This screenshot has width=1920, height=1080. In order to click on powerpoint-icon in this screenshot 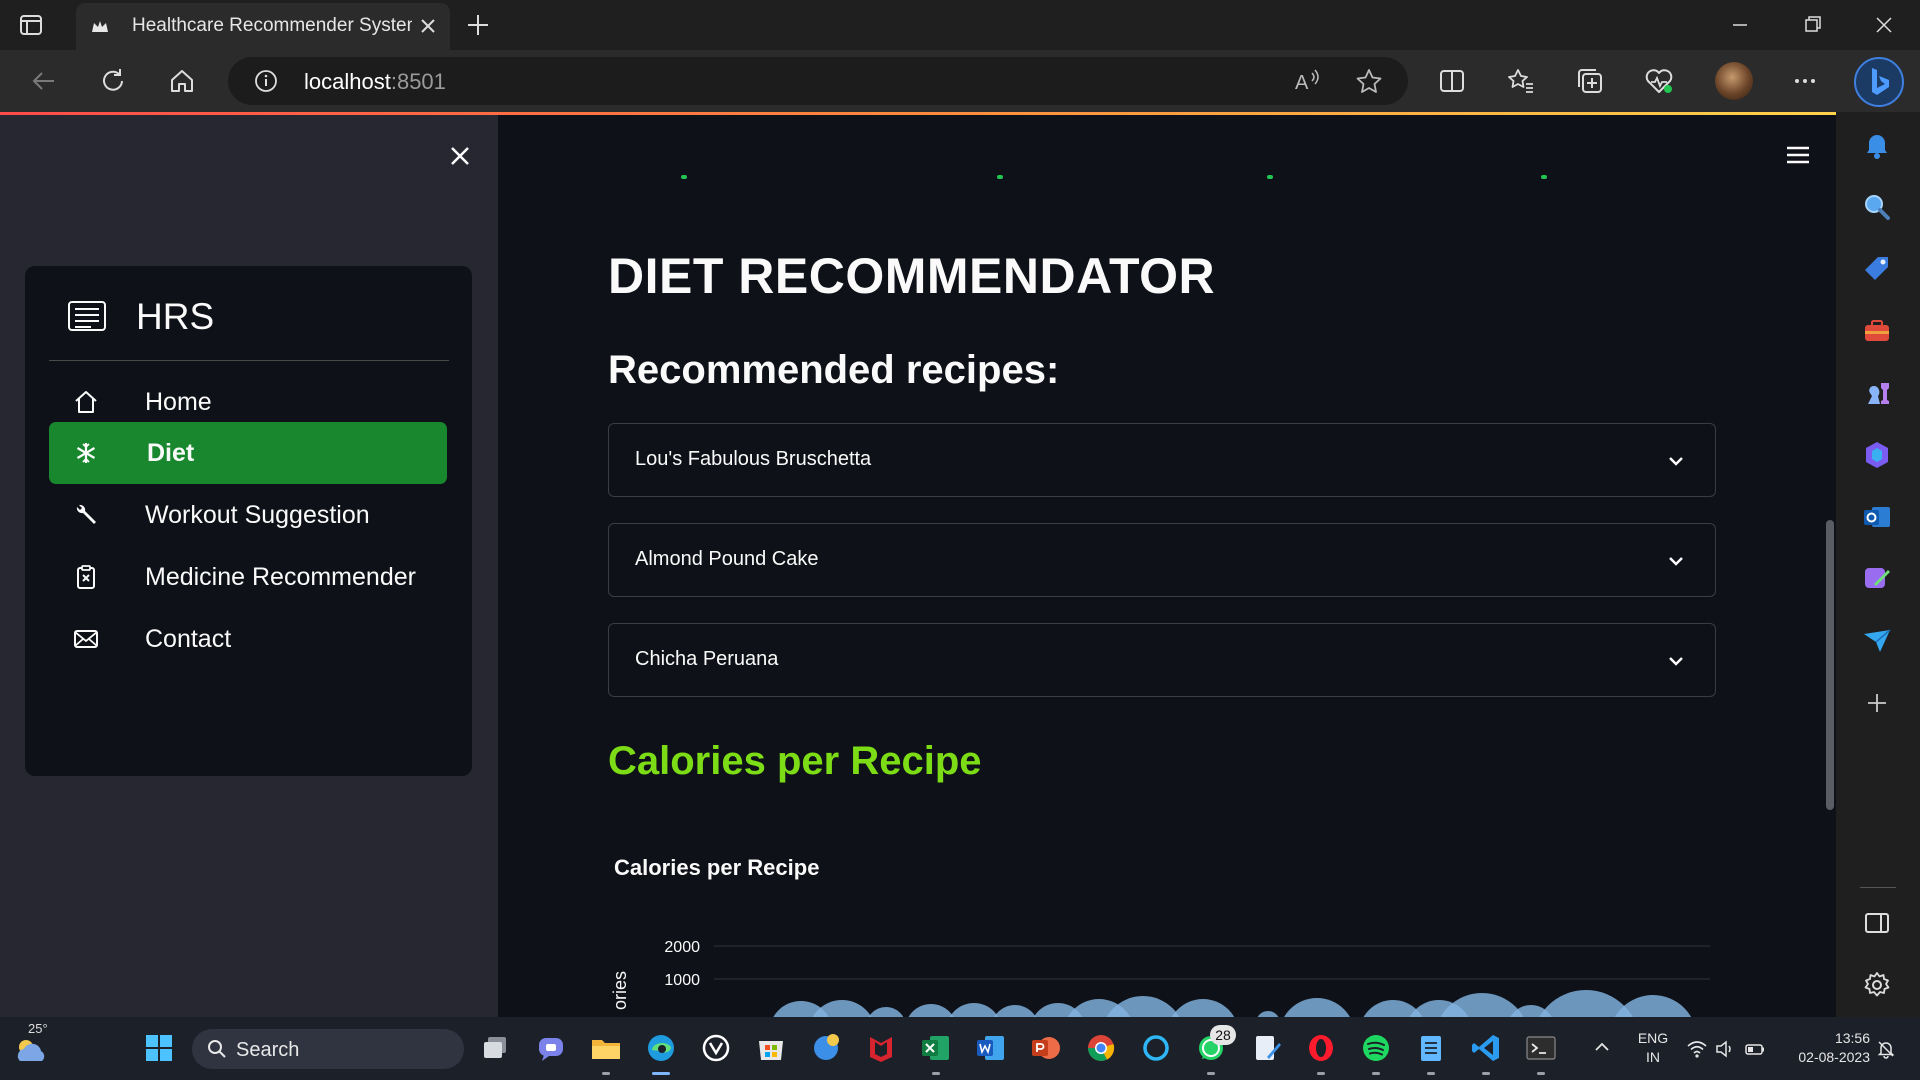, I will do `click(1046, 1048)`.